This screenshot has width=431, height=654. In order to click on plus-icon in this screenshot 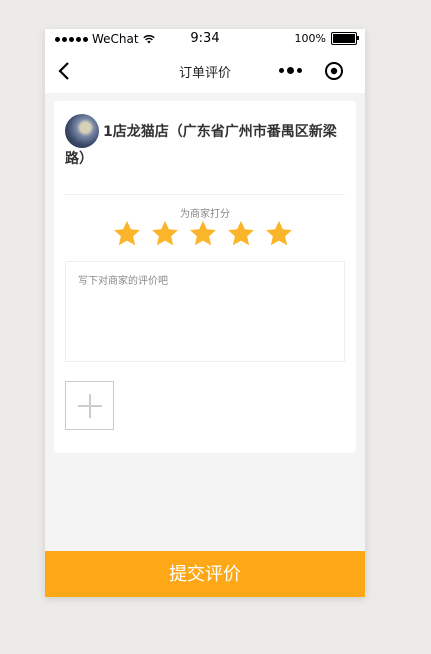, I will do `click(90, 406)`.